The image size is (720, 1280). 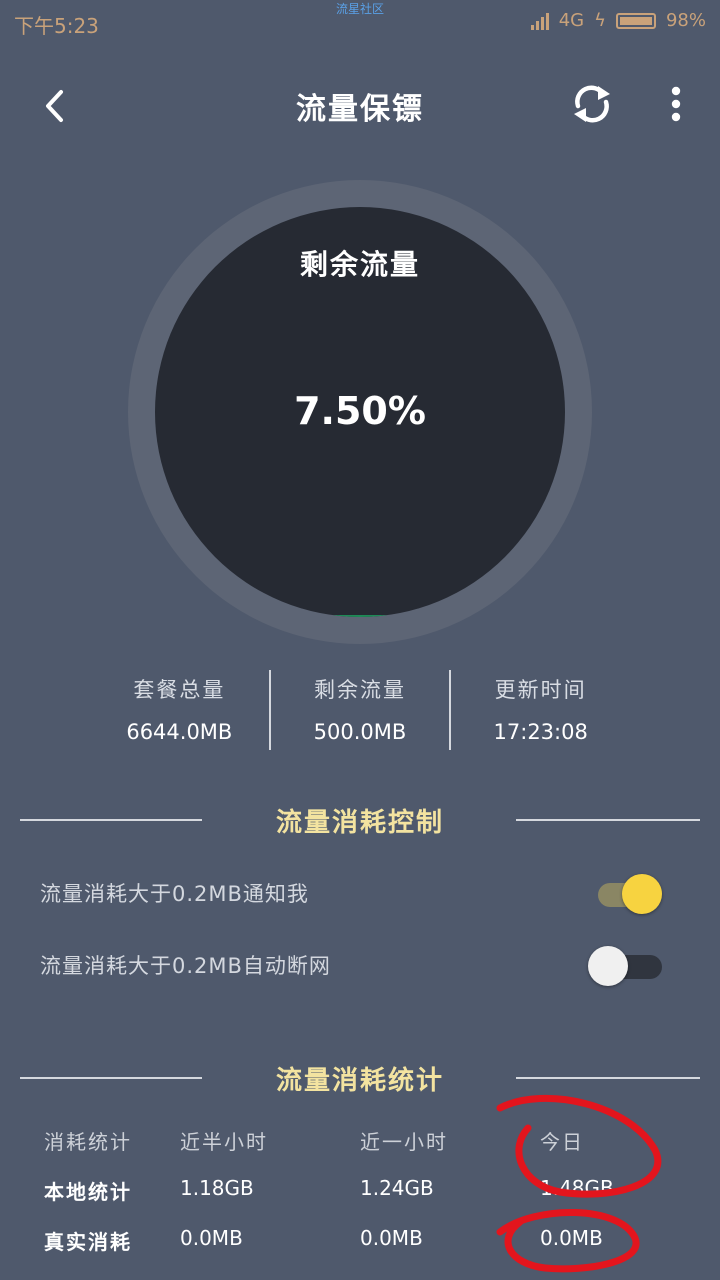 What do you see at coordinates (179, 732) in the screenshot?
I see `summary-value: 6644.0MB` at bounding box center [179, 732].